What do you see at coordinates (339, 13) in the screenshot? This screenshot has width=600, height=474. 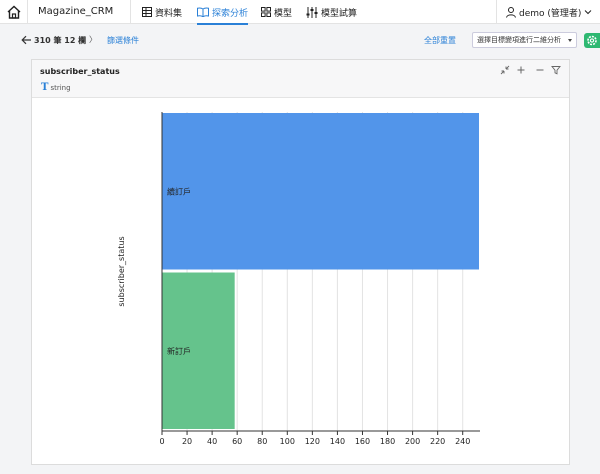 I see `nav-label: 模型試算` at bounding box center [339, 13].